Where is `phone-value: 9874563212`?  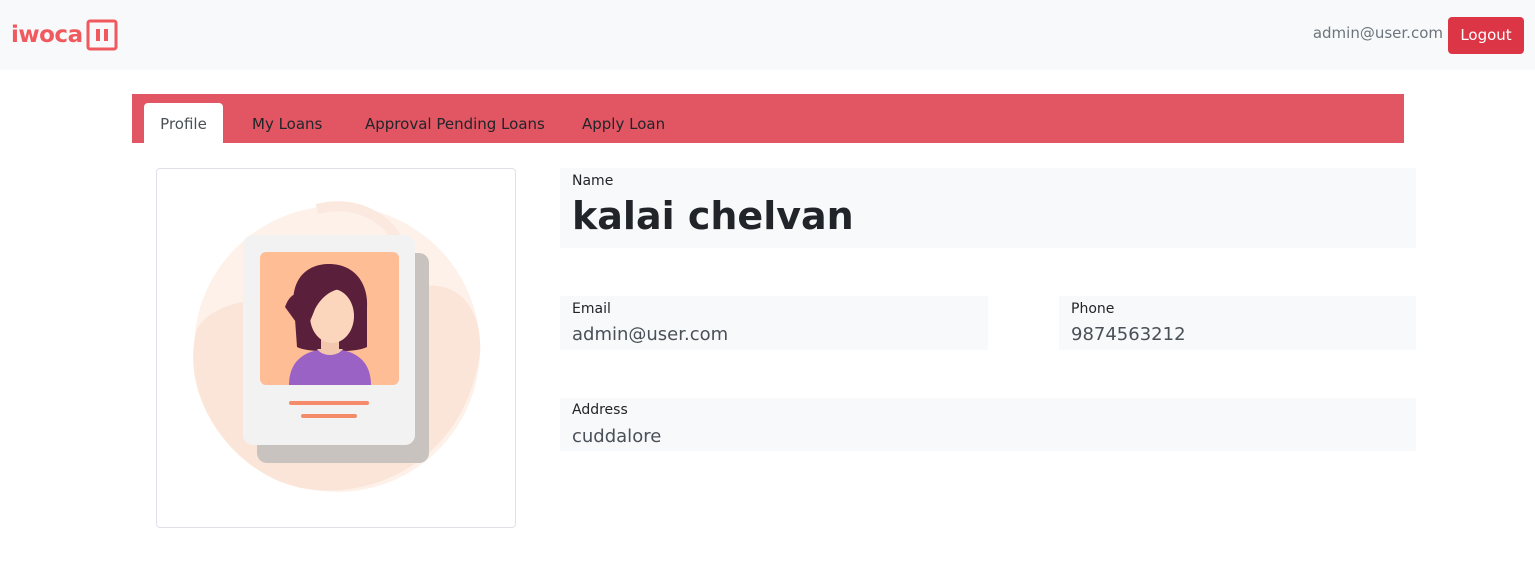
phone-value: 9874563212 is located at coordinates (1128, 334).